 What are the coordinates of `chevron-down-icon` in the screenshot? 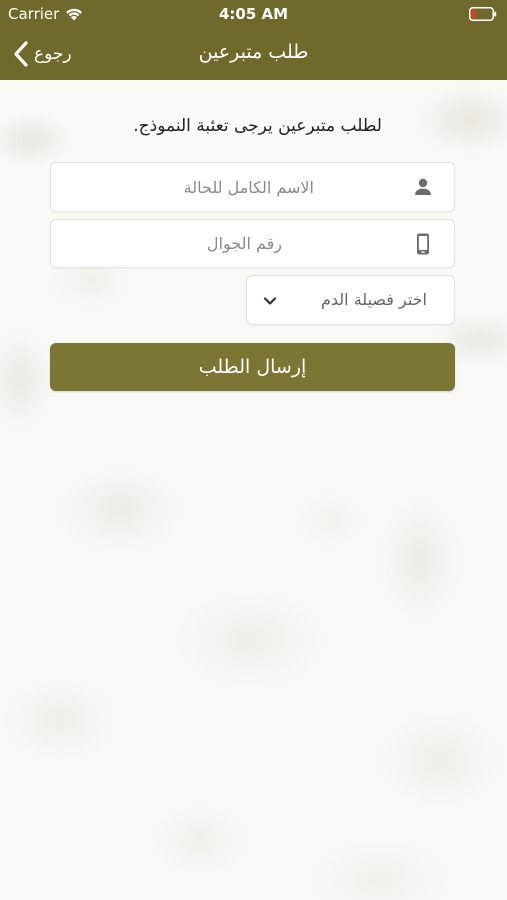 It's located at (270, 301).